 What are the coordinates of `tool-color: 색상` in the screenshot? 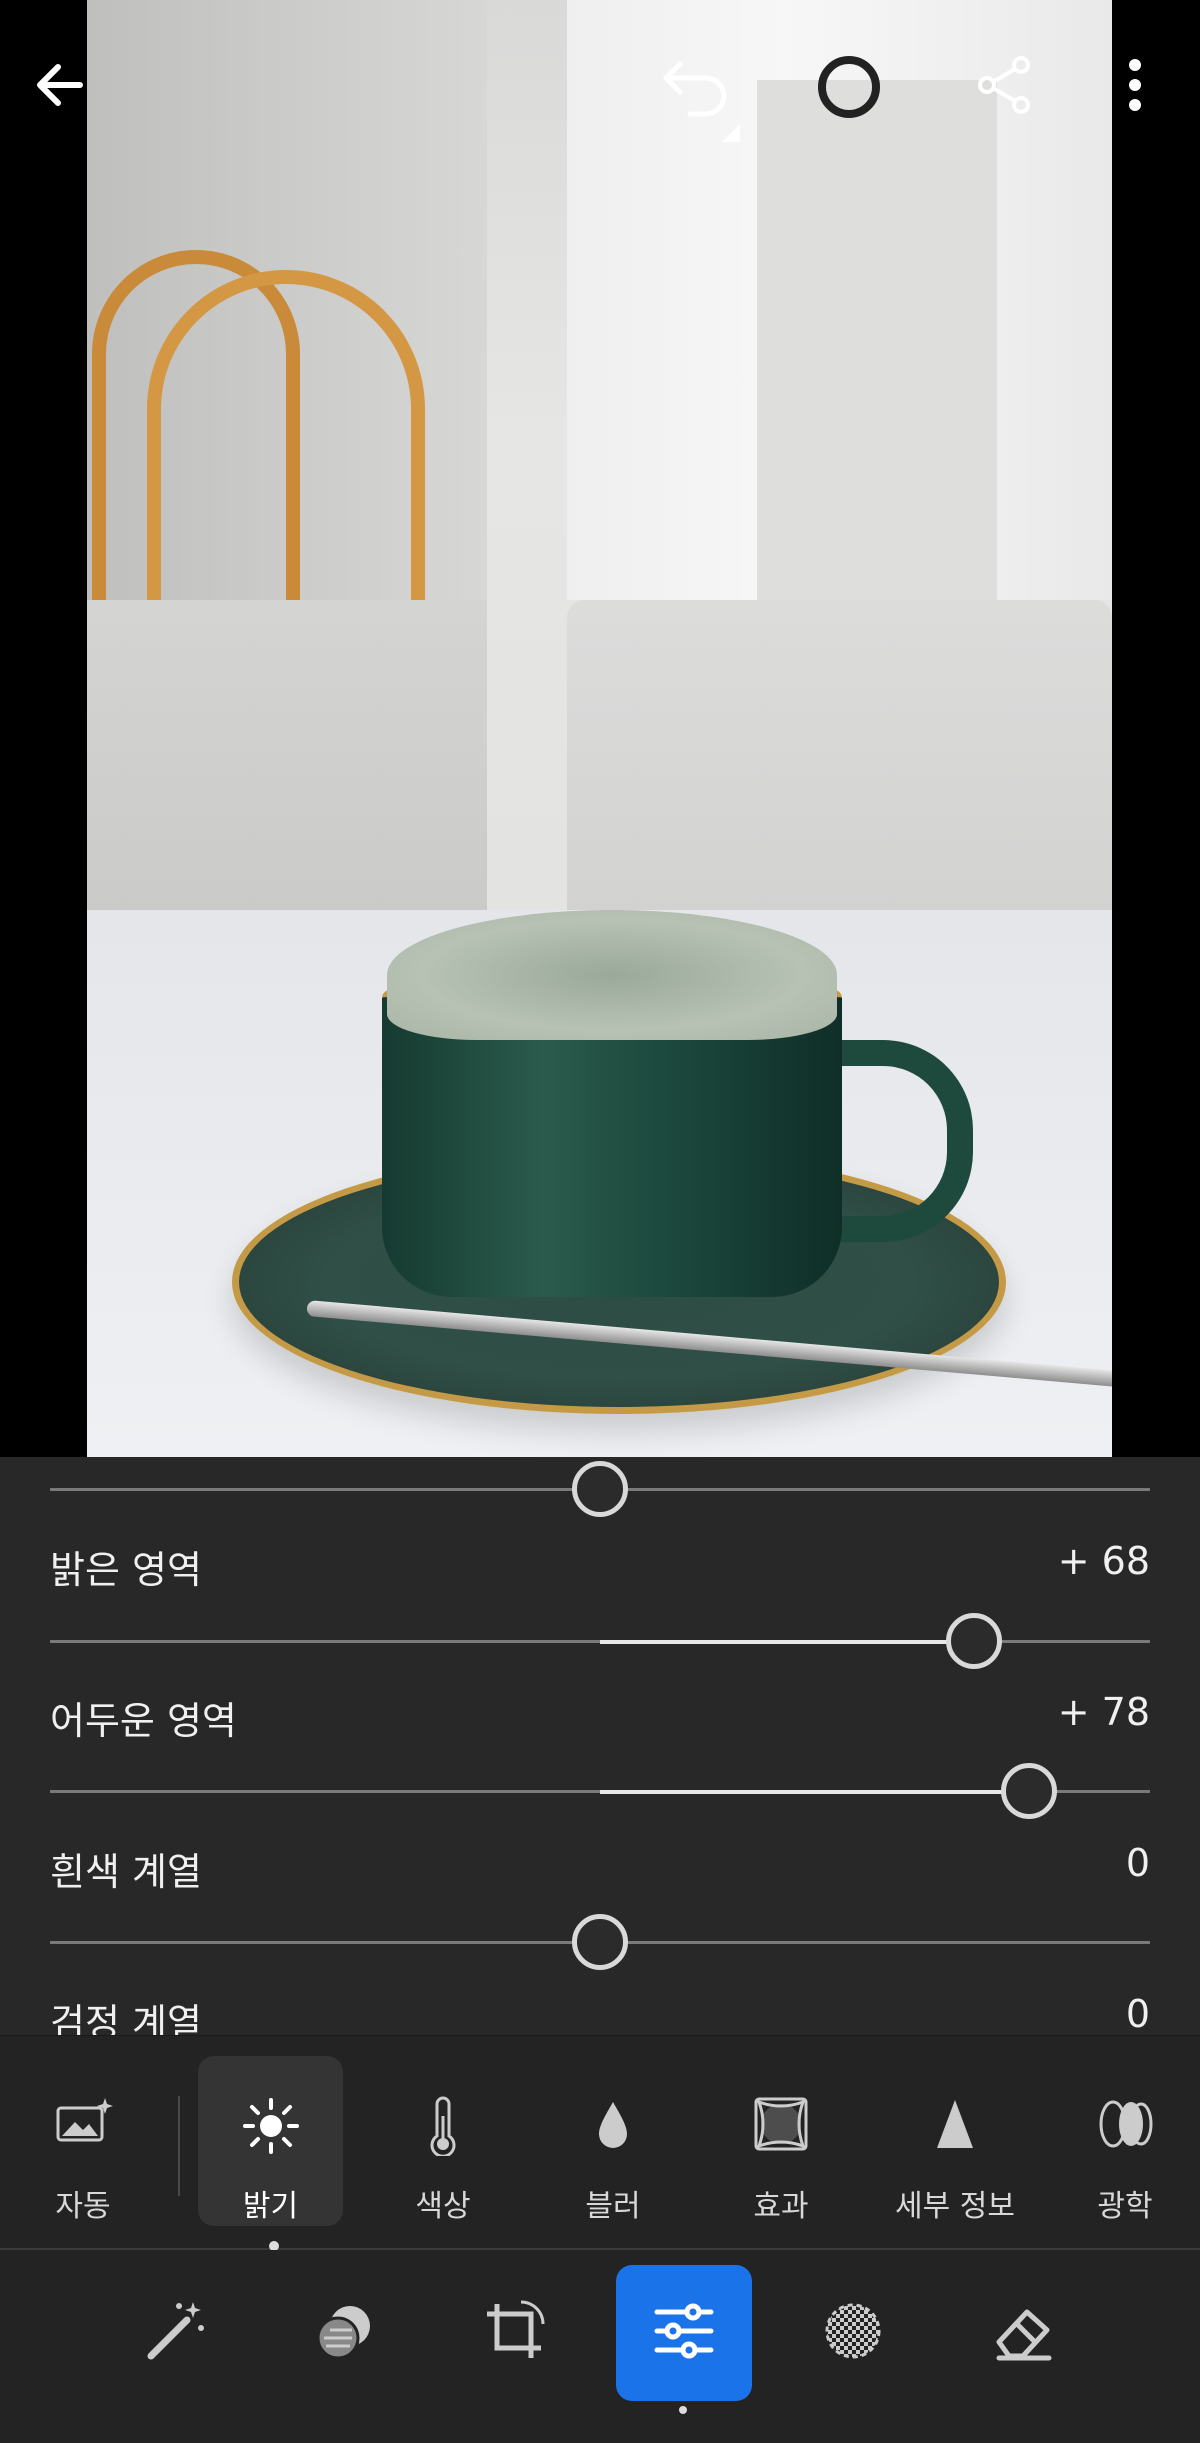 It's located at (443, 2141).